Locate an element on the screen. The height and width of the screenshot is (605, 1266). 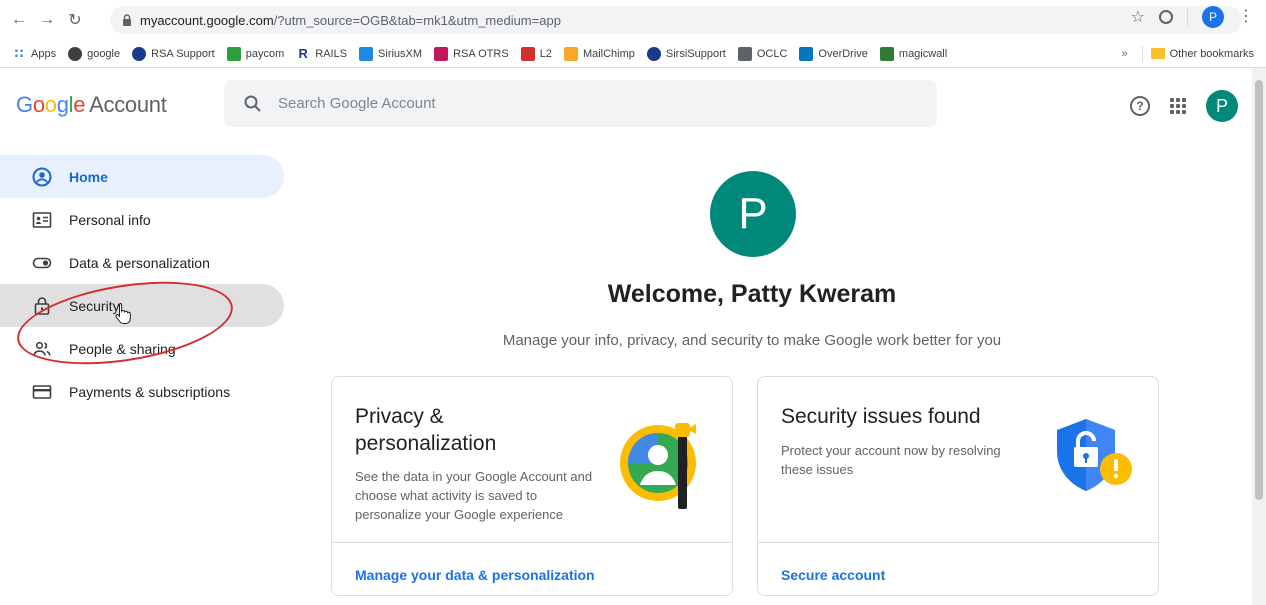
bookmark-label: magicwall is located at coordinates (923, 53).